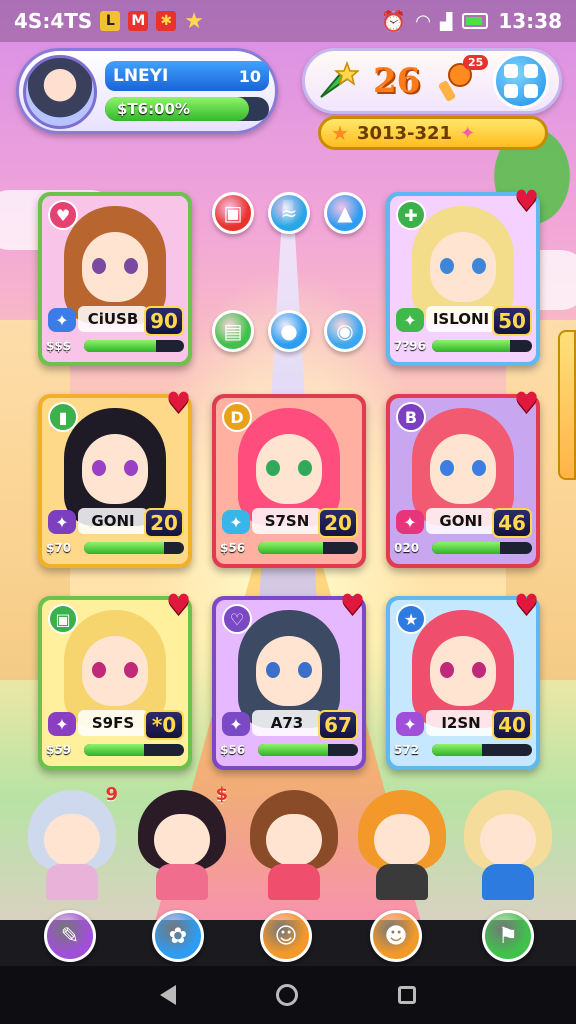  Describe the element at coordinates (60, 92) in the screenshot. I see `player-avatar` at that location.